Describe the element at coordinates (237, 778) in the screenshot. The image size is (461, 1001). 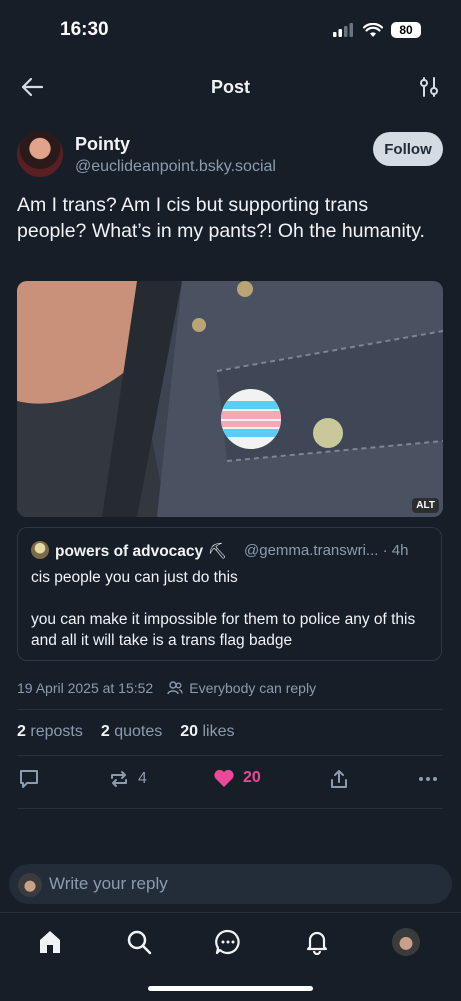
I see `like-button: 20` at that location.